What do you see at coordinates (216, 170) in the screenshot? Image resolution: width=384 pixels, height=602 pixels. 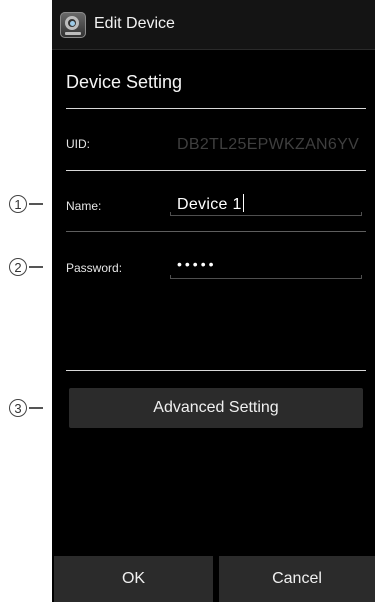 I see `uid-divider` at bounding box center [216, 170].